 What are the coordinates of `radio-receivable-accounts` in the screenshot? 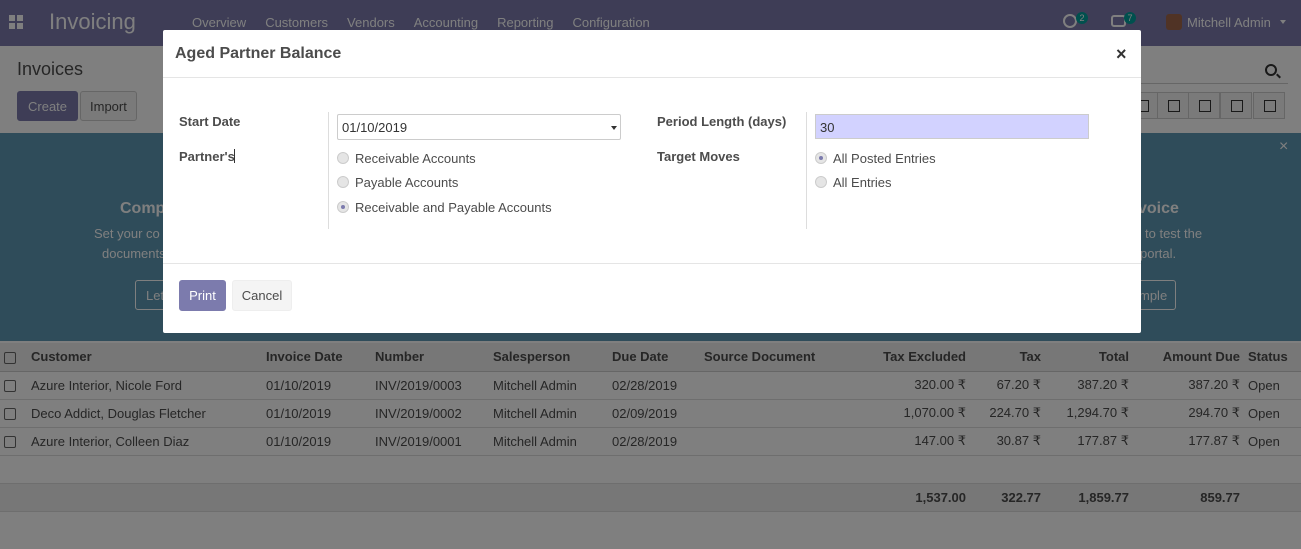 It's located at (343, 158).